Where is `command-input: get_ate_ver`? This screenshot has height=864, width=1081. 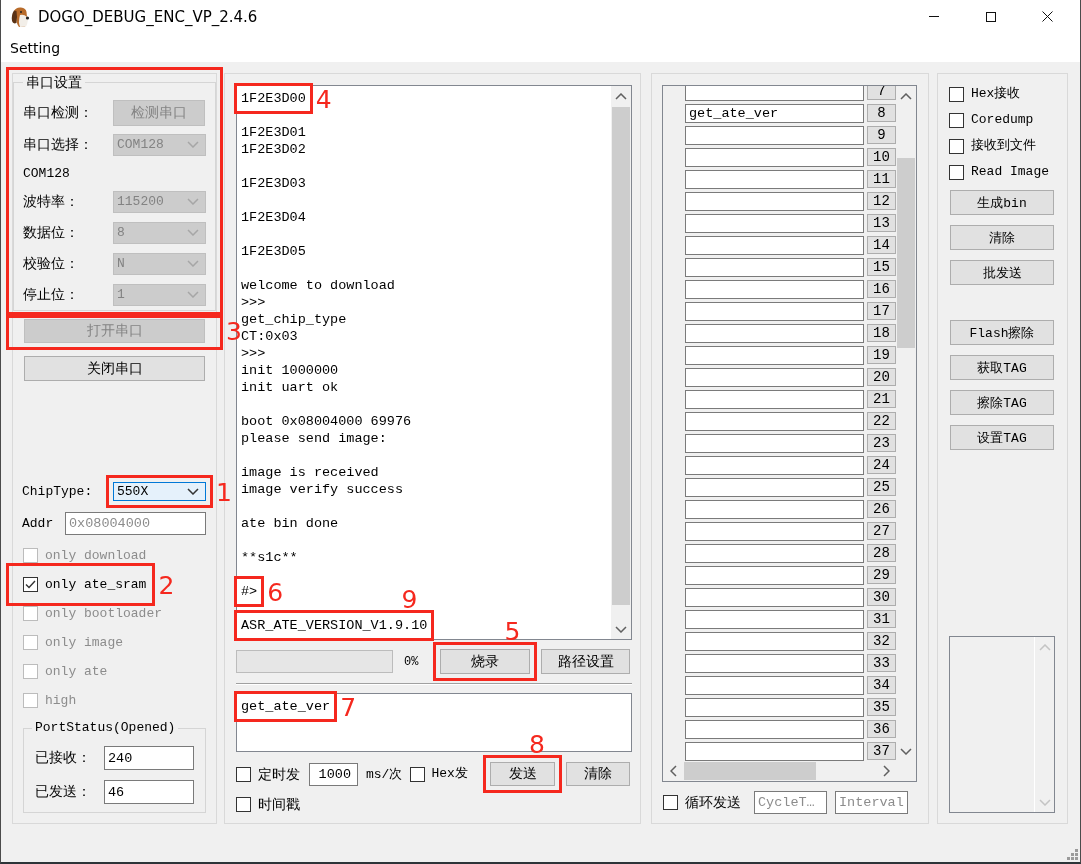 command-input: get_ate_ver is located at coordinates (774, 113).